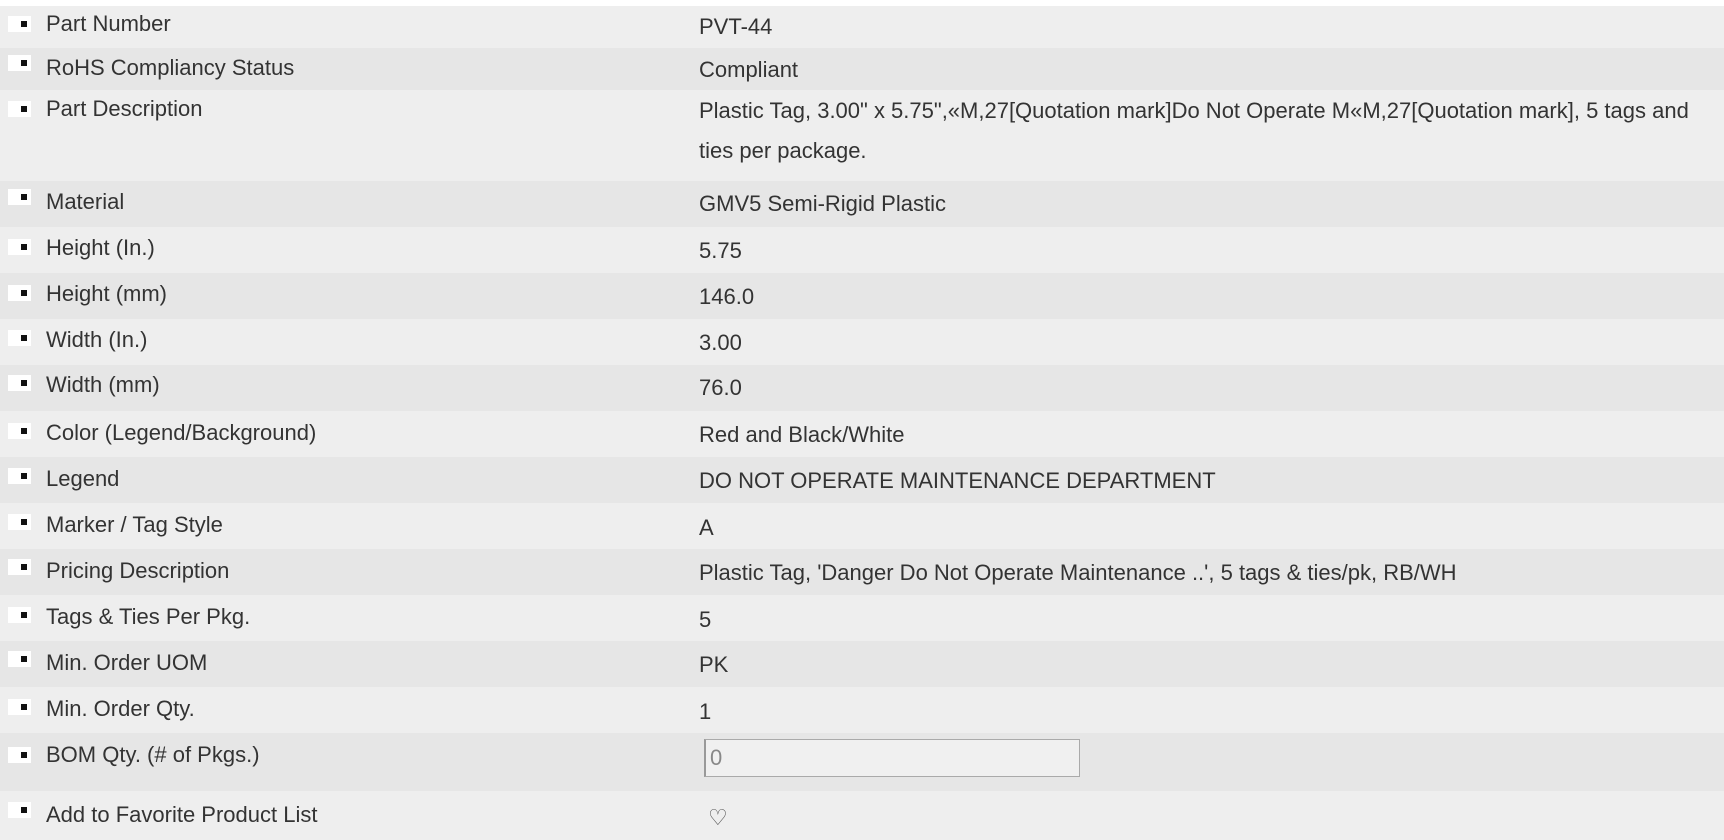  What do you see at coordinates (85, 201) in the screenshot?
I see `spec-label: Material` at bounding box center [85, 201].